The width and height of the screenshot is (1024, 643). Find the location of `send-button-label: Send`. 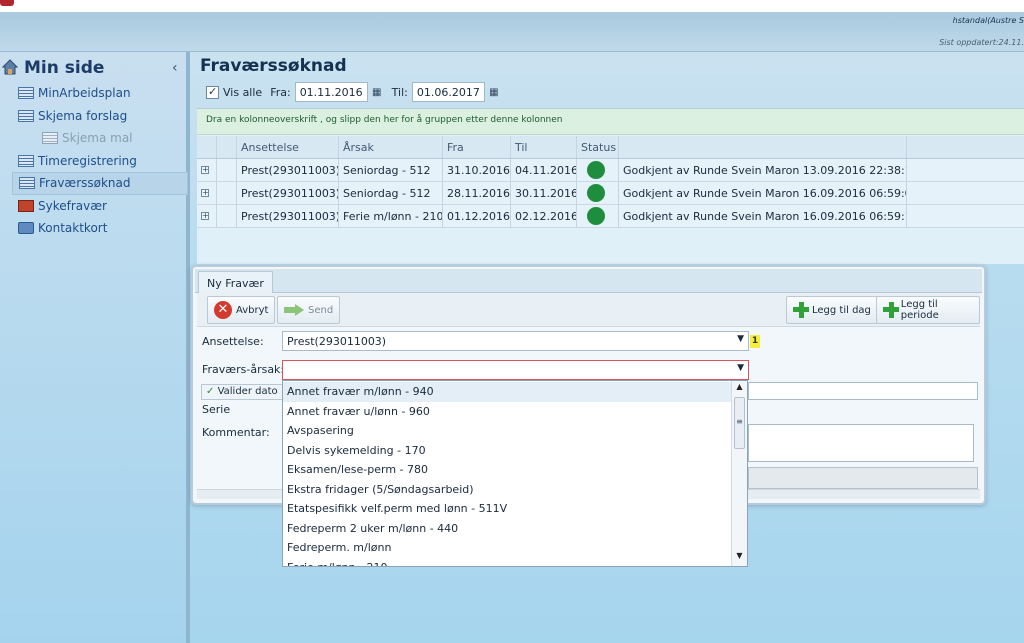

send-button-label: Send is located at coordinates (321, 310).